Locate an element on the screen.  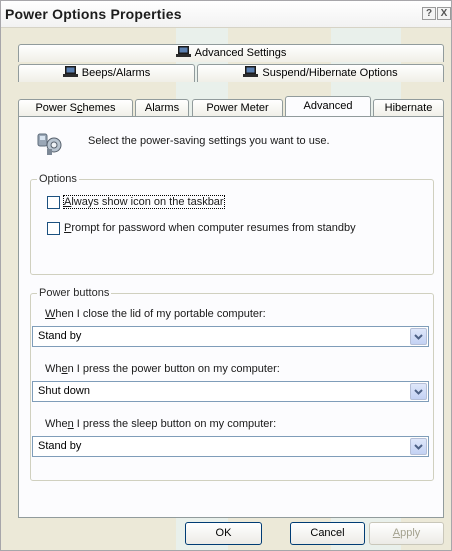
title-bar: Power Options Properties ? X is located at coordinates (226, 14).